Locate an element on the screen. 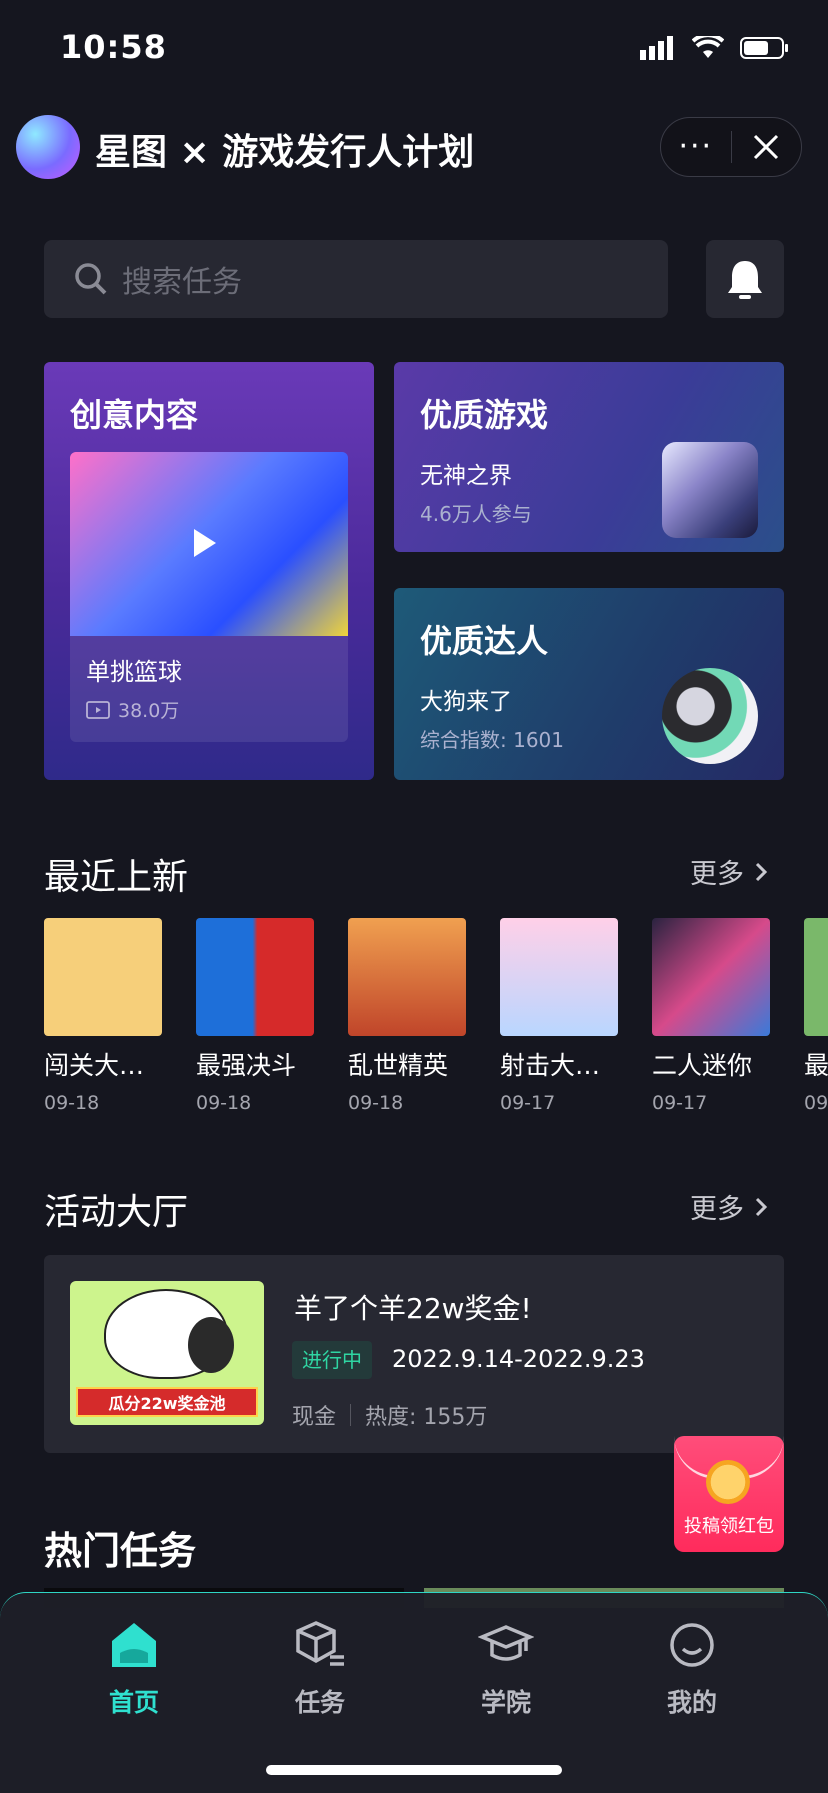 The height and width of the screenshot is (1793, 828). home-indicator is located at coordinates (414, 1770).